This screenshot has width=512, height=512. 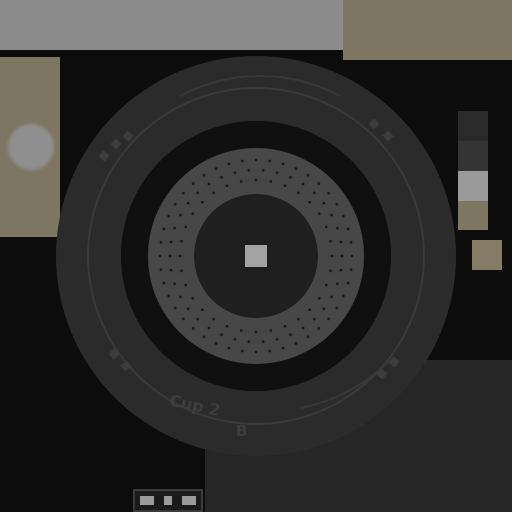 What do you see at coordinates (168, 500) in the screenshot?
I see `bottom-badge` at bounding box center [168, 500].